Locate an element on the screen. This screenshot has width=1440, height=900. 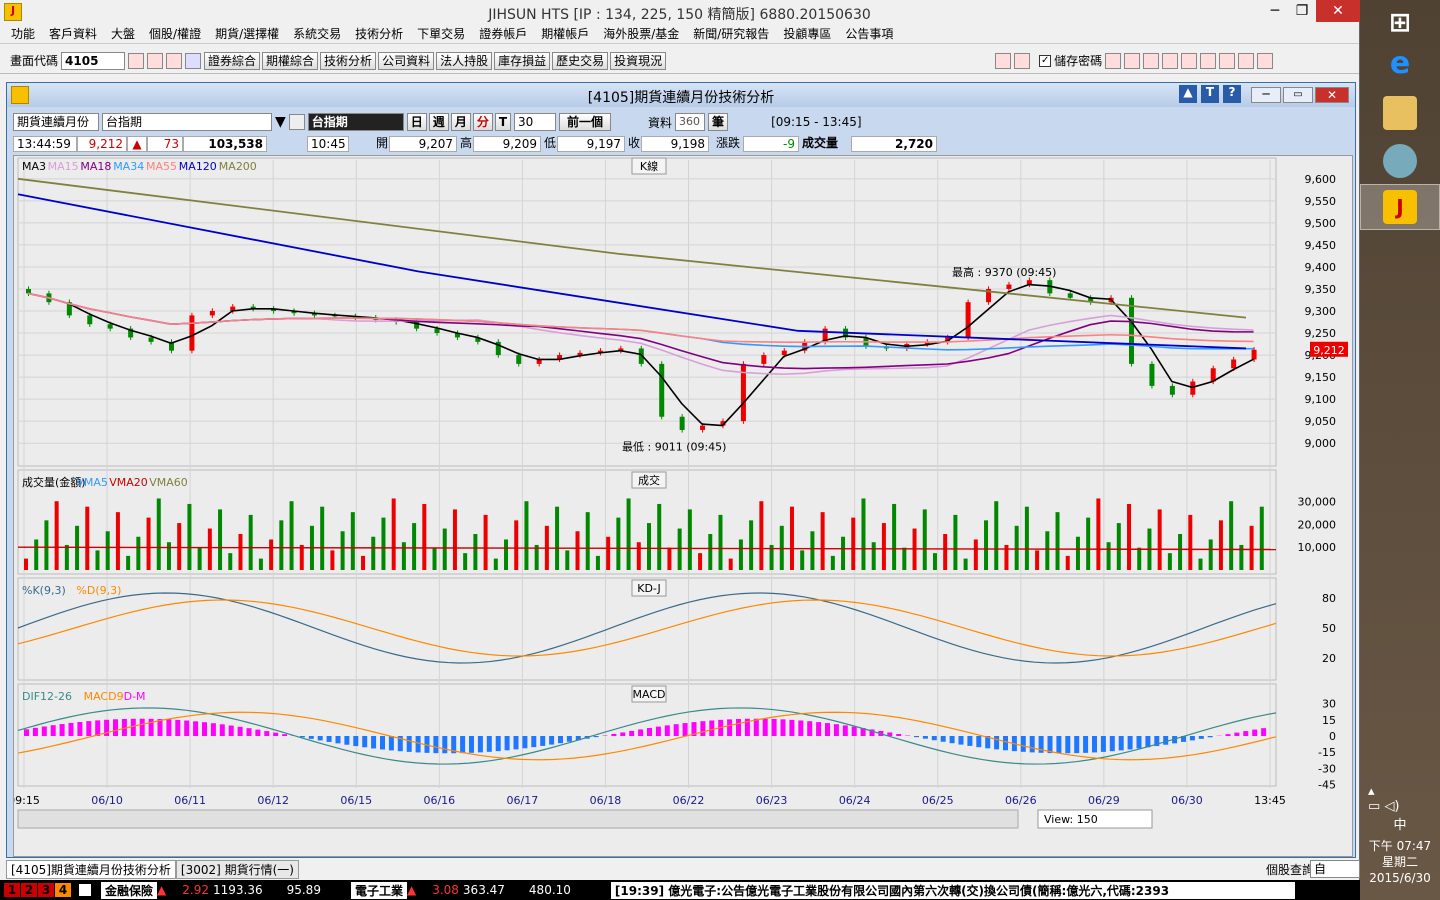
ticker-page-0: 1 is located at coordinates (12, 890).